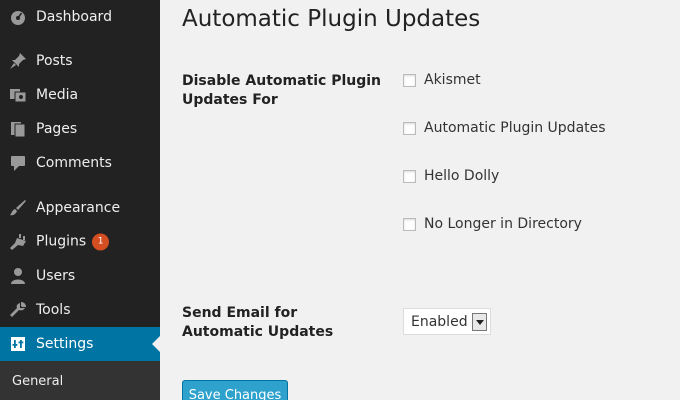  I want to click on settings-icon, so click(18, 344).